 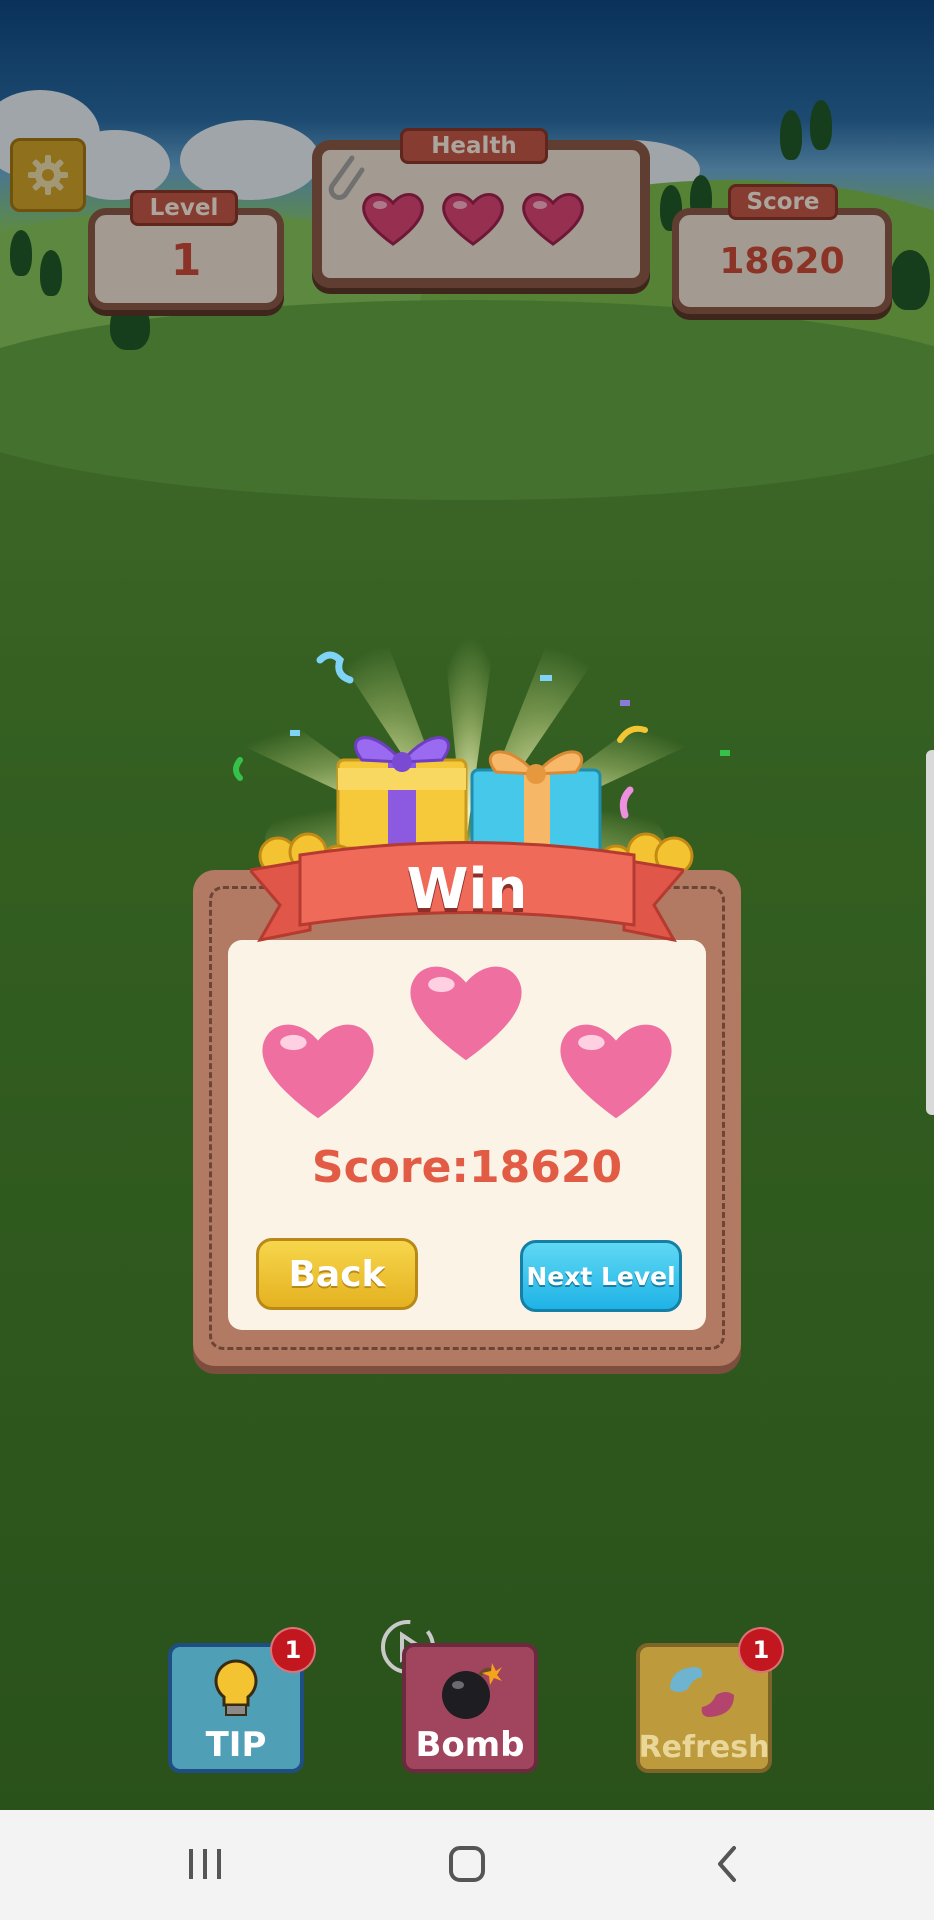 What do you see at coordinates (601, 1276) in the screenshot?
I see `next-level-button: Next Level` at bounding box center [601, 1276].